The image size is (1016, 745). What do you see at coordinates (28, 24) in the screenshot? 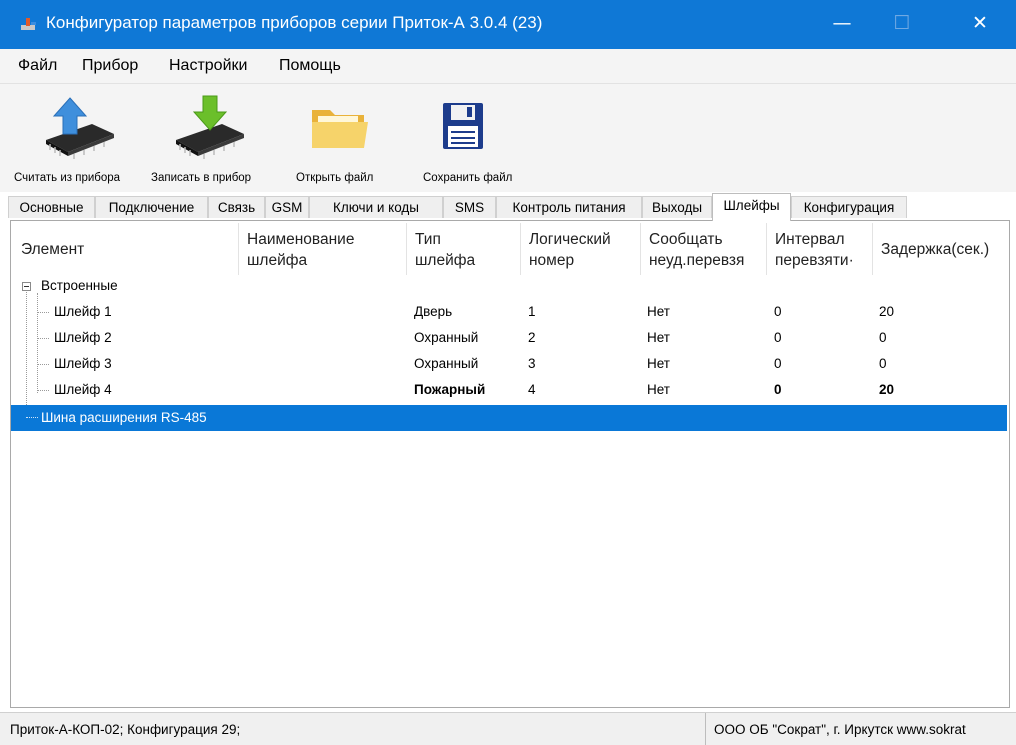
I see `app-icon` at bounding box center [28, 24].